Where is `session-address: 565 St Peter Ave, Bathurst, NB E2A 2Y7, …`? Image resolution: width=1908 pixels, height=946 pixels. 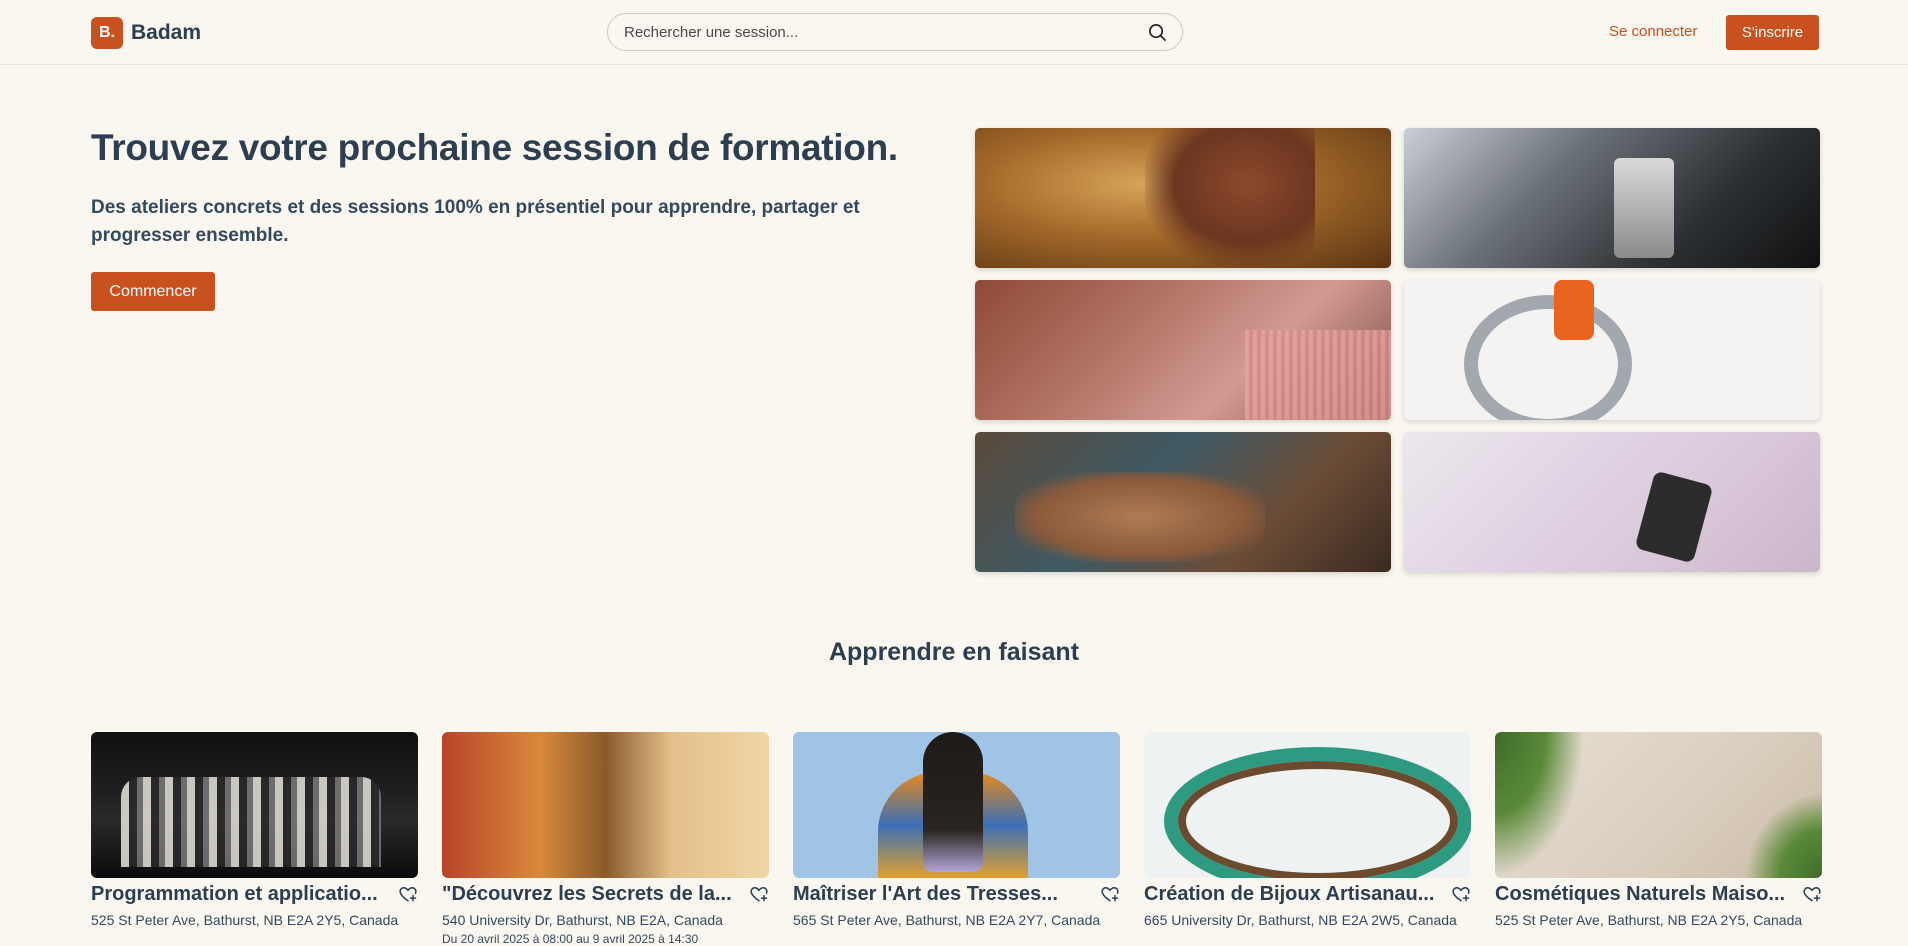 session-address: 565 St Peter Ave, Bathurst, NB E2A 2Y7, … is located at coordinates (947, 920).